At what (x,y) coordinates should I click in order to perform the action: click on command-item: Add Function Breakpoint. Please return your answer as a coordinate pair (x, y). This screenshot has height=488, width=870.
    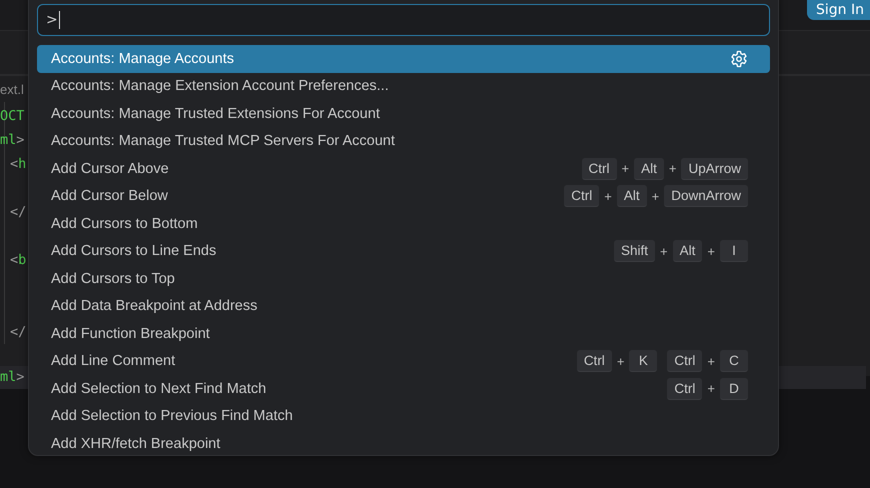
    Looking at the image, I should click on (403, 334).